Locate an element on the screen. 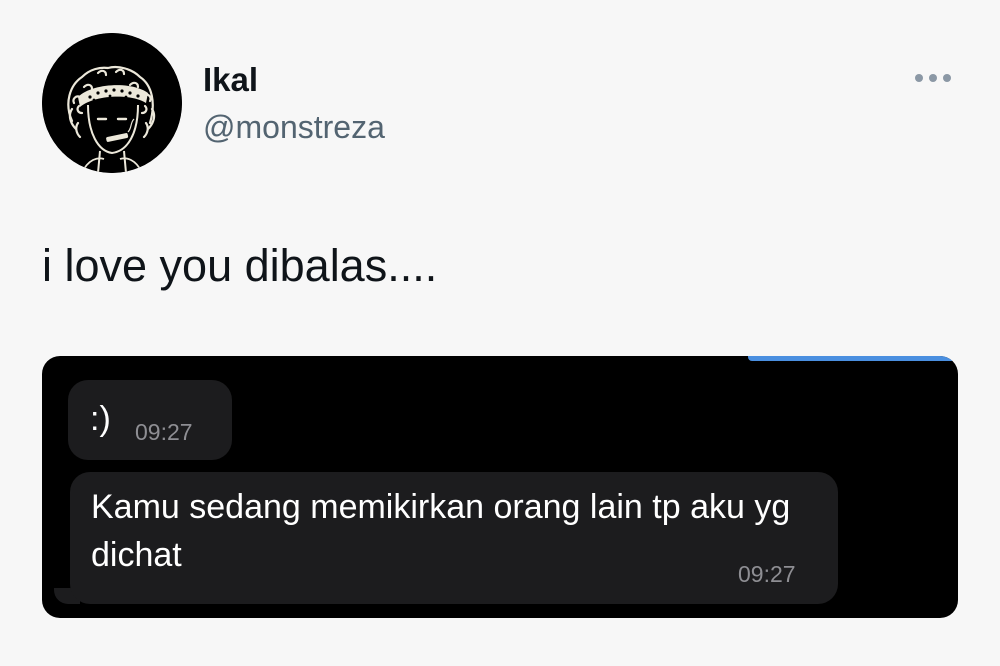 The height and width of the screenshot is (666, 1000). author-handle: @monstreza is located at coordinates (294, 127).